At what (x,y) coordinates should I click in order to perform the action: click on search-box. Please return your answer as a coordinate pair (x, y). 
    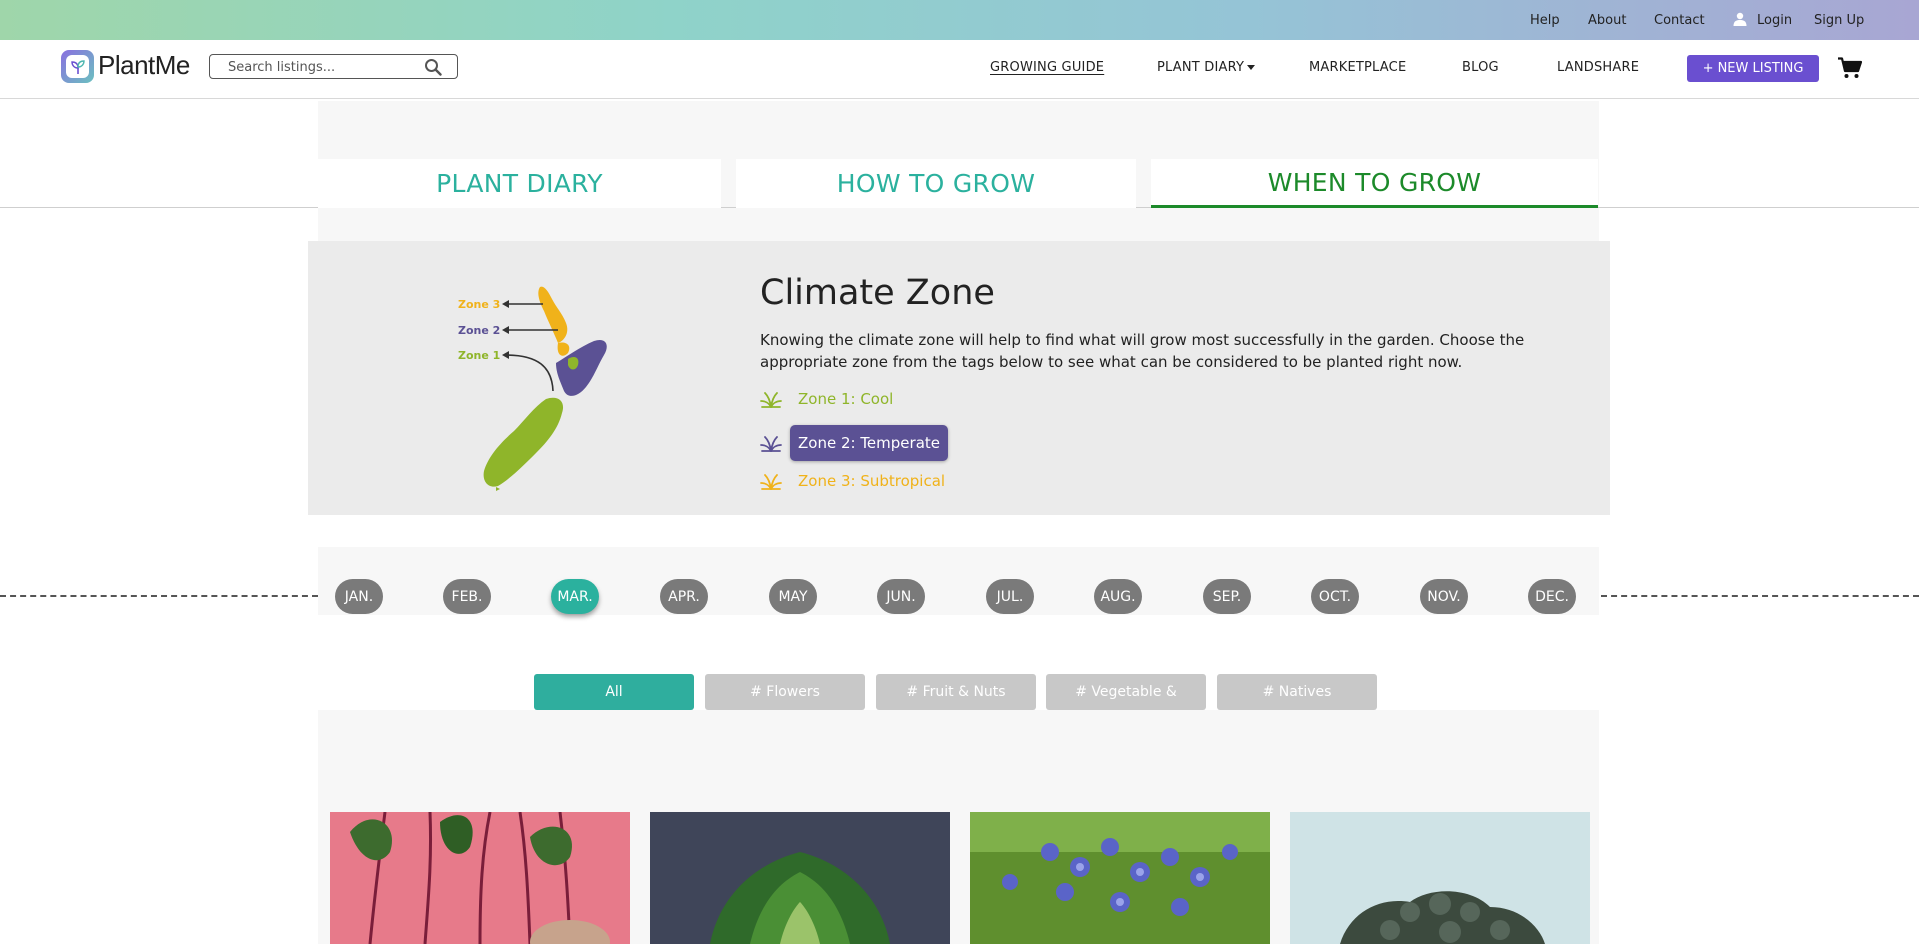
    Looking at the image, I should click on (333, 66).